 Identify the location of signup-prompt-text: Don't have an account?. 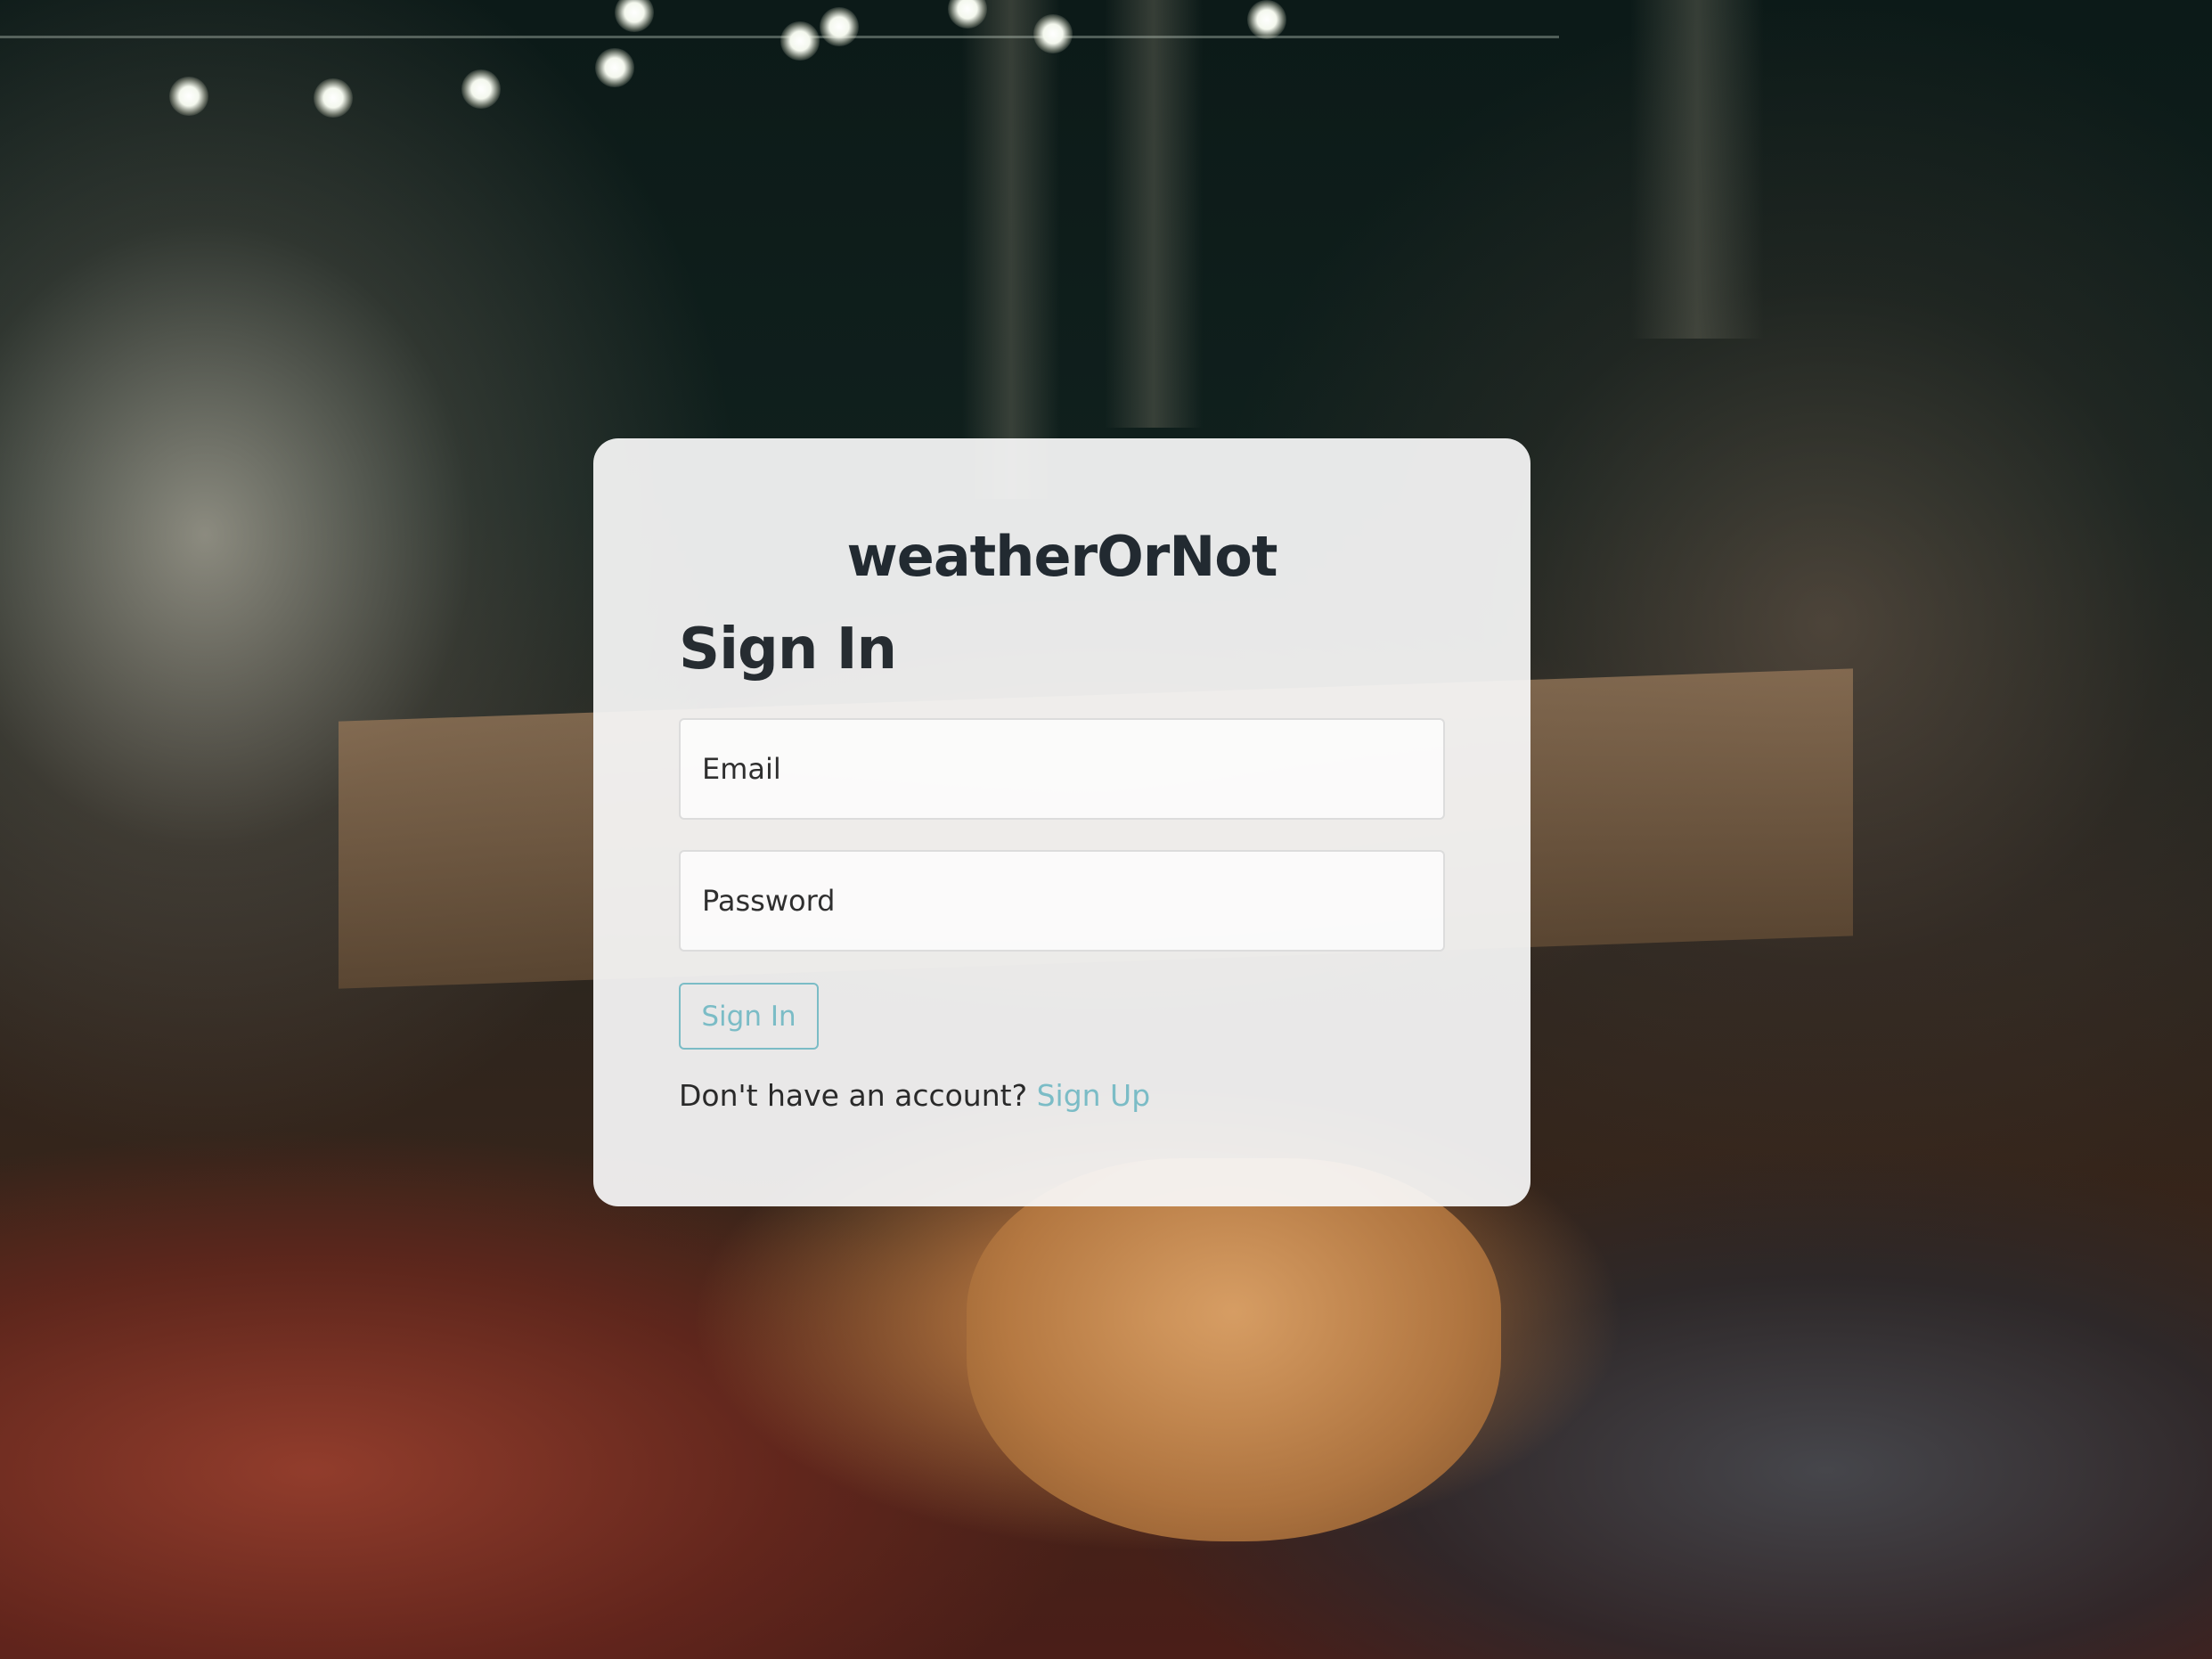
(858, 1095).